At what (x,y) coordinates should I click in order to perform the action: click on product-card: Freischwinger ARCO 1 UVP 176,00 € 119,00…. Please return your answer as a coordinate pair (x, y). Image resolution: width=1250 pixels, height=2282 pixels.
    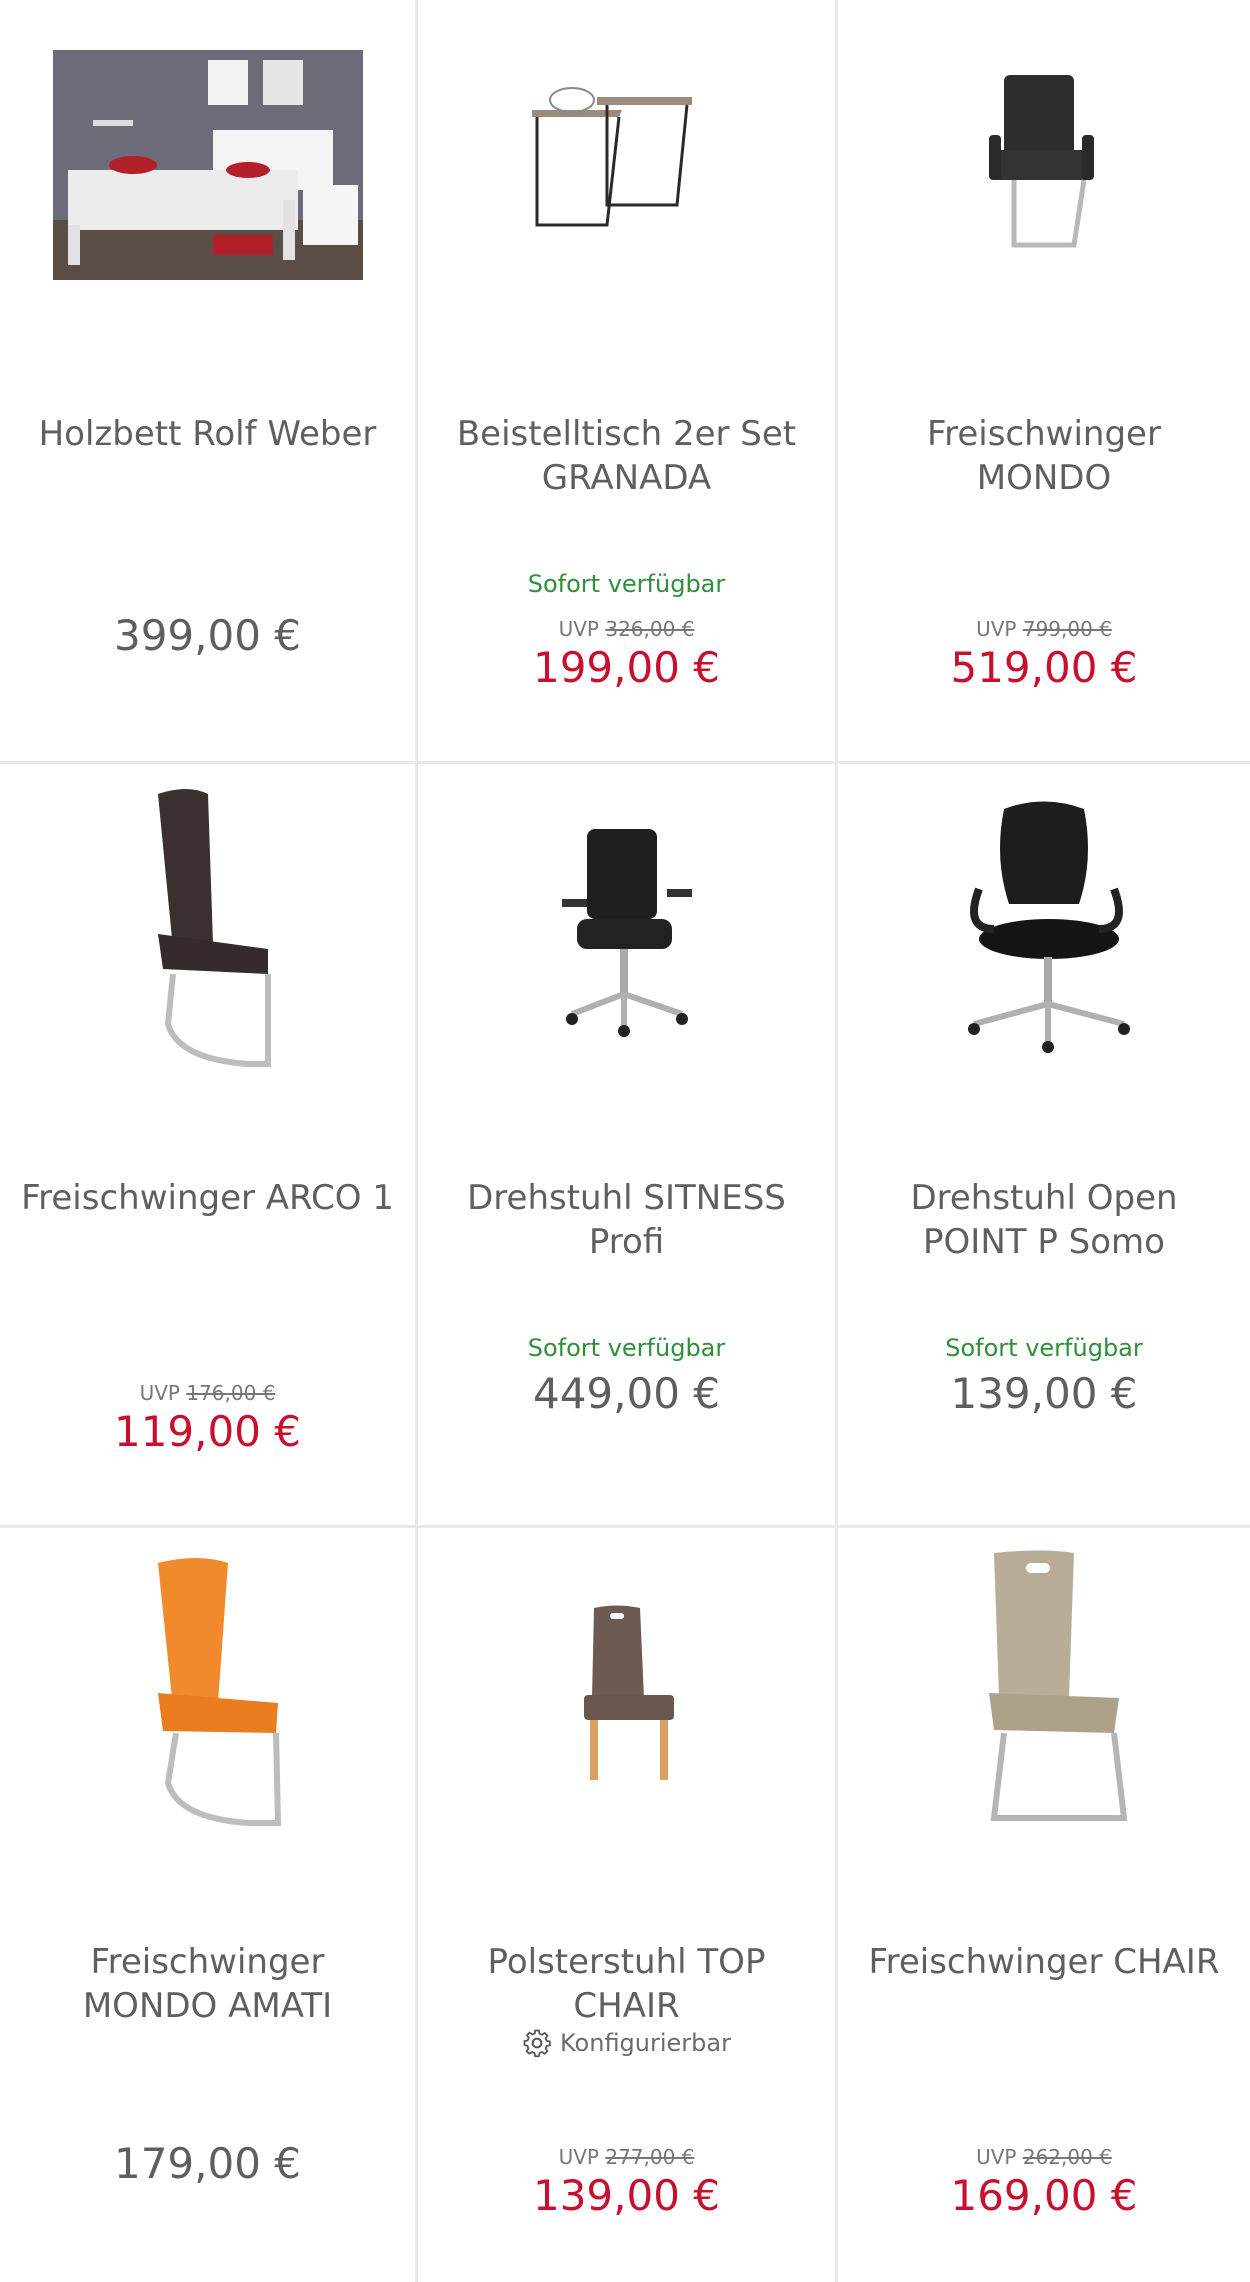
    Looking at the image, I should click on (209, 1146).